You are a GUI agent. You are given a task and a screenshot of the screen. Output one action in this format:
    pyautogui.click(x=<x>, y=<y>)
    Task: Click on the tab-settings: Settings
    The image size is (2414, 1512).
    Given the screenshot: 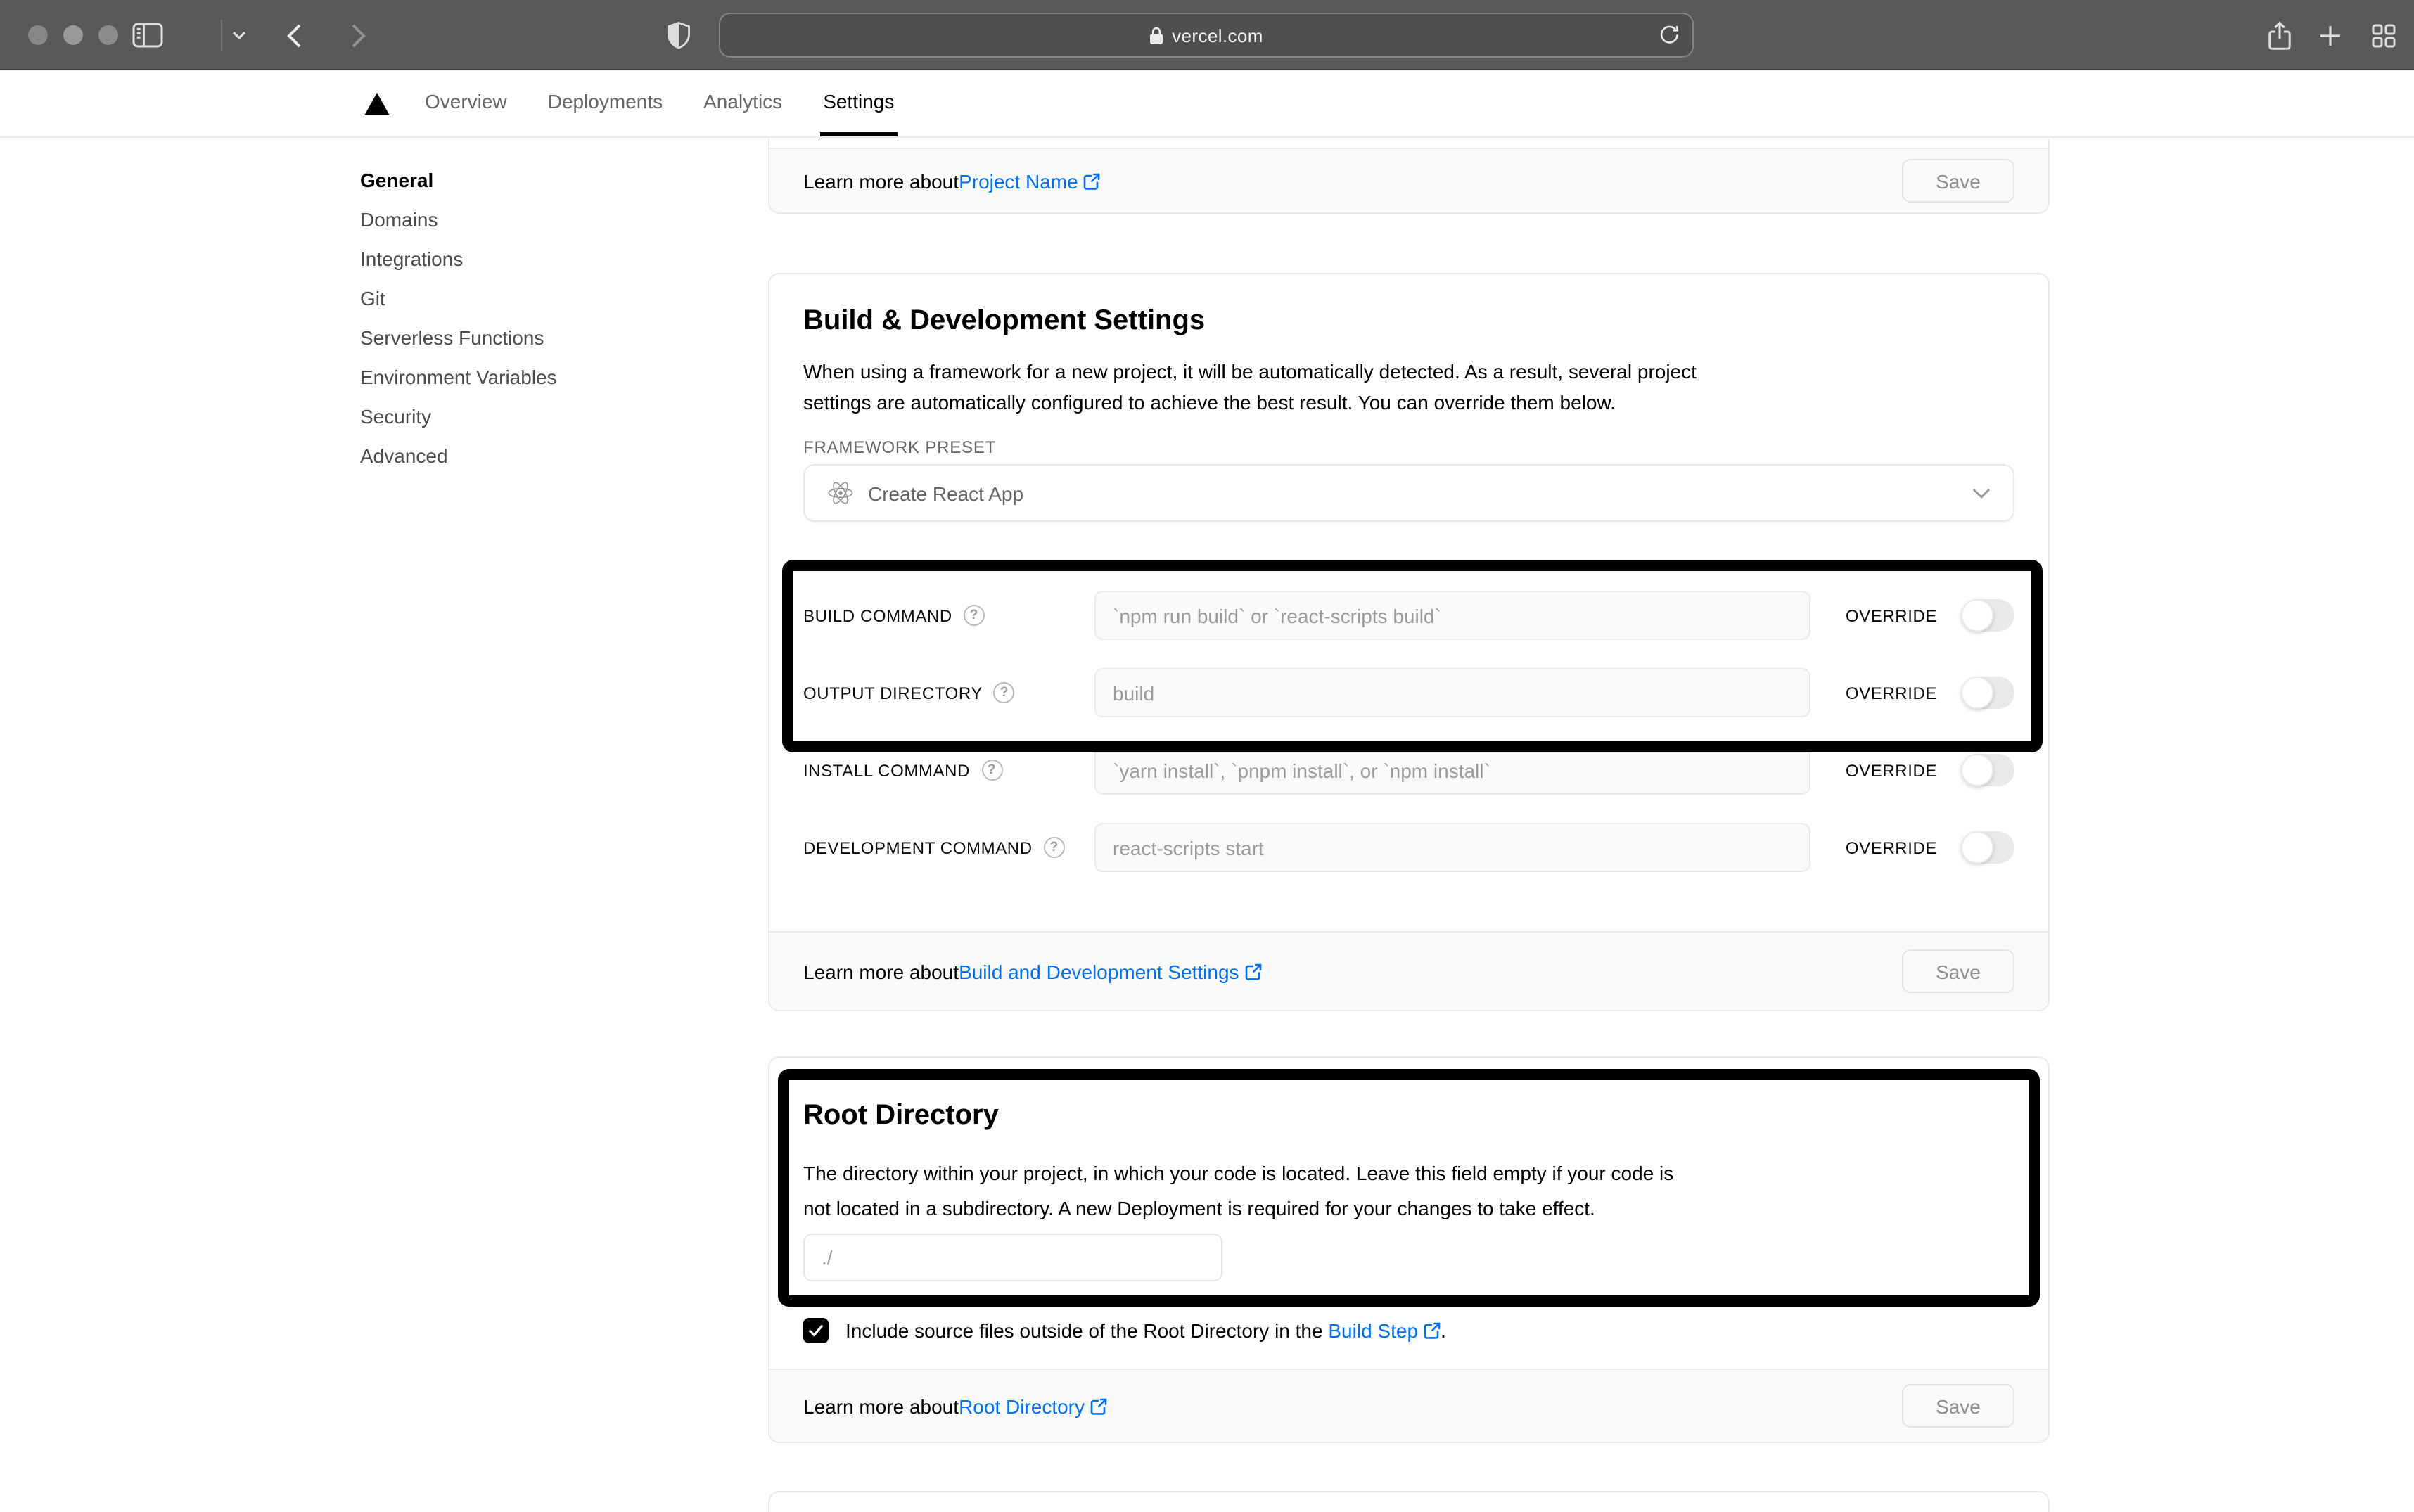 What is the action you would take?
    pyautogui.click(x=859, y=103)
    